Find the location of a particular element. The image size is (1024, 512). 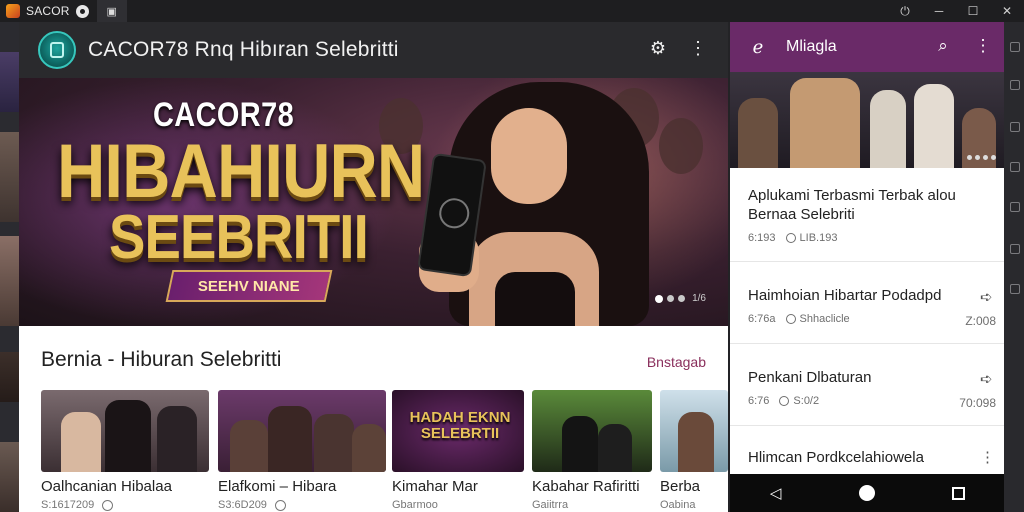

nav-home-button is located at coordinates (867, 493).